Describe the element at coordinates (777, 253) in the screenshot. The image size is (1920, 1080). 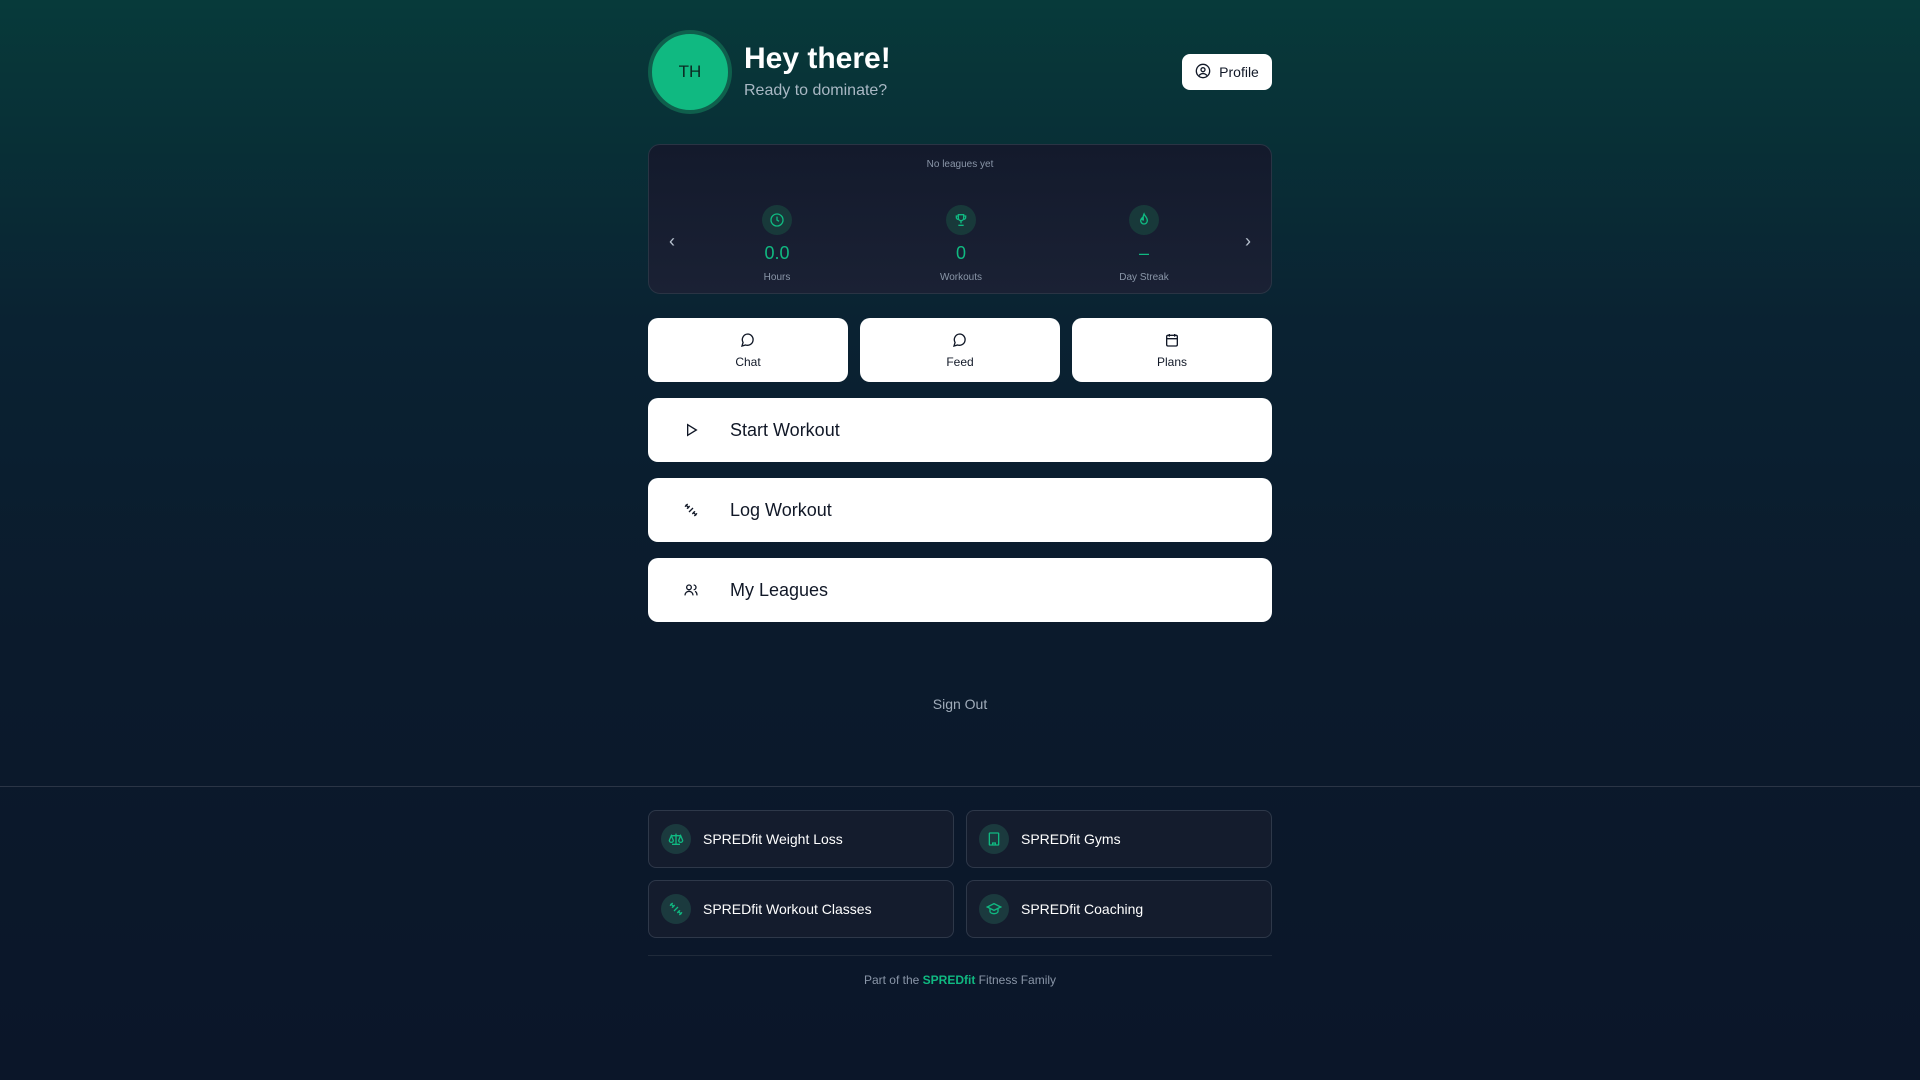
I see `stat-value: 0.0` at that location.